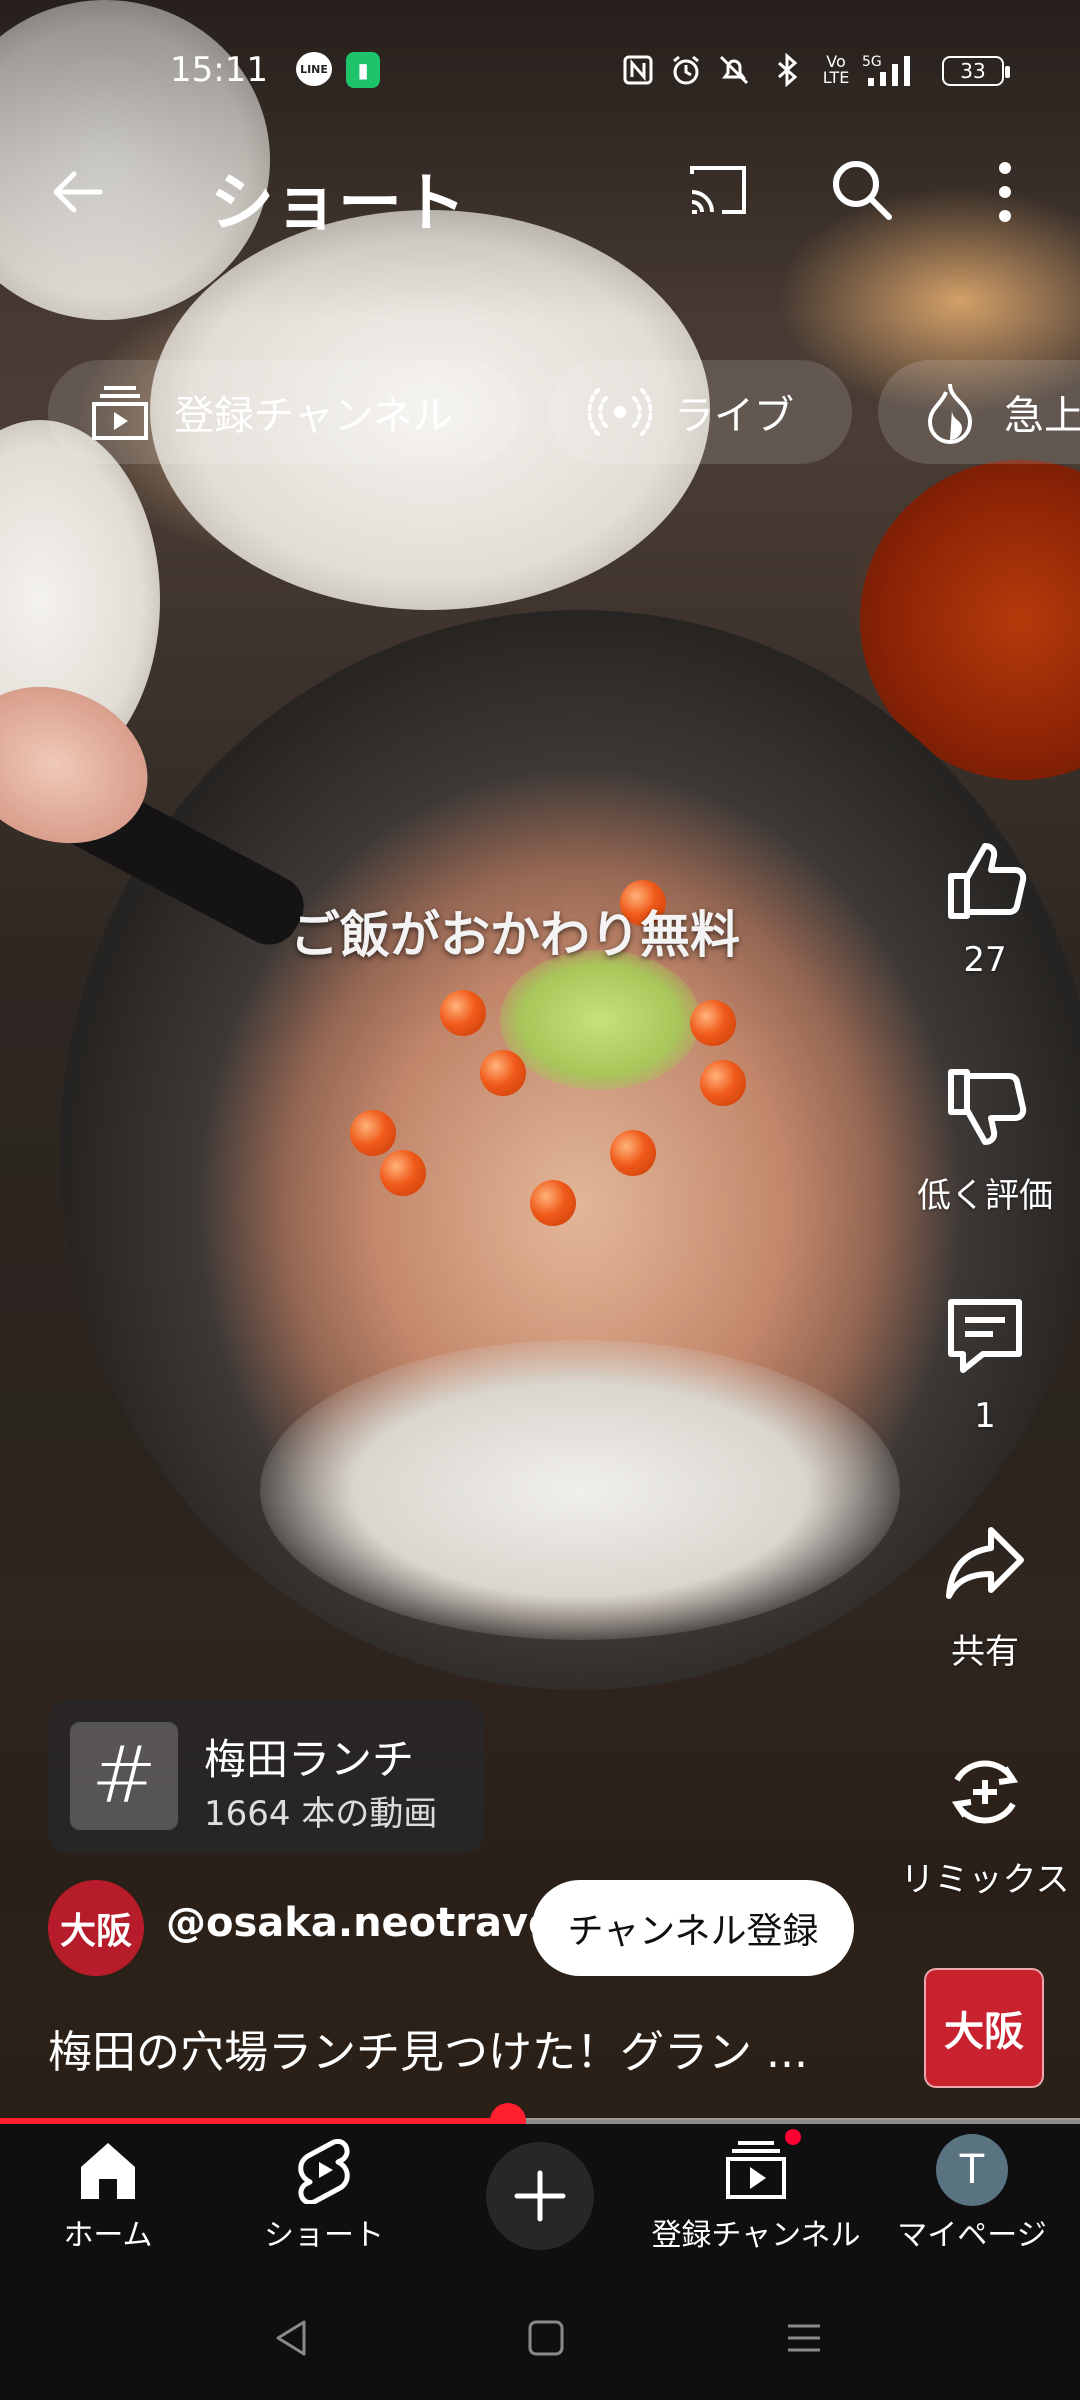 The image size is (1080, 2400). What do you see at coordinates (985, 1564) in the screenshot?
I see `share-icon` at bounding box center [985, 1564].